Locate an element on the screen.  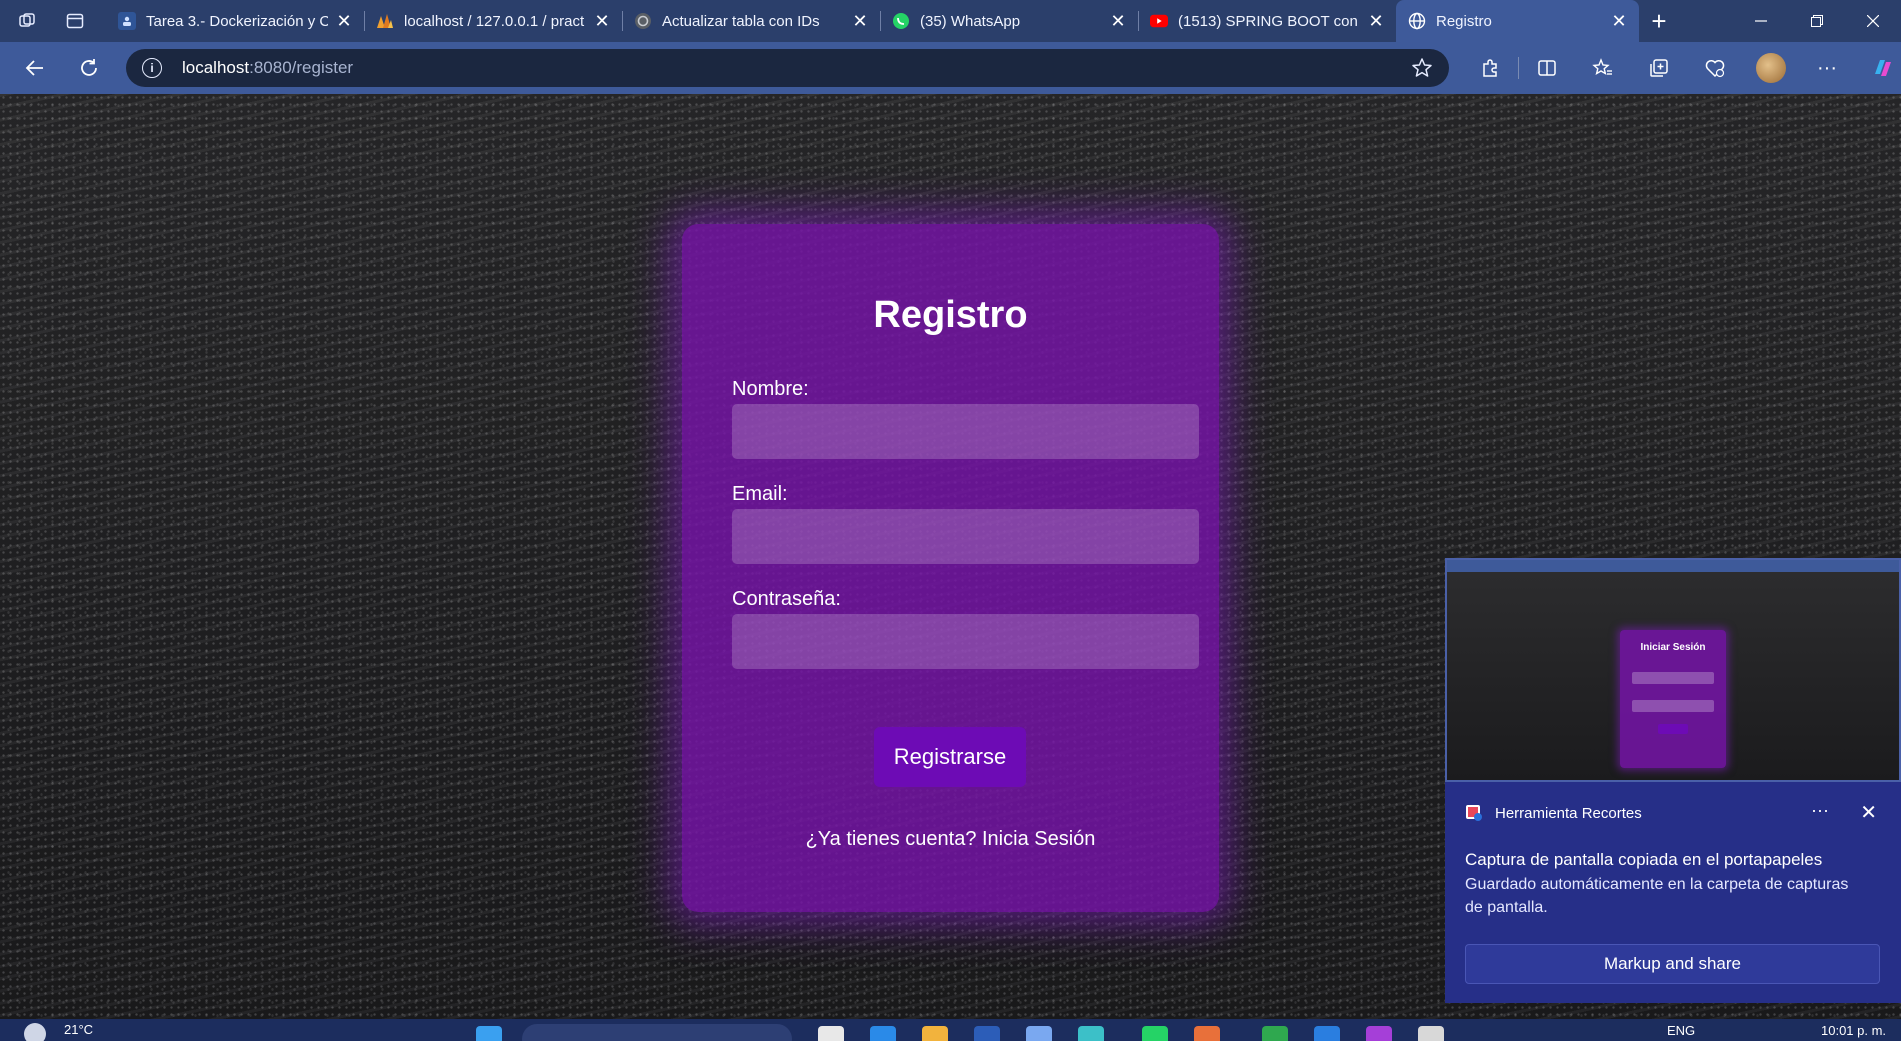
weather-temperature: 21°C is located at coordinates (78, 1029).